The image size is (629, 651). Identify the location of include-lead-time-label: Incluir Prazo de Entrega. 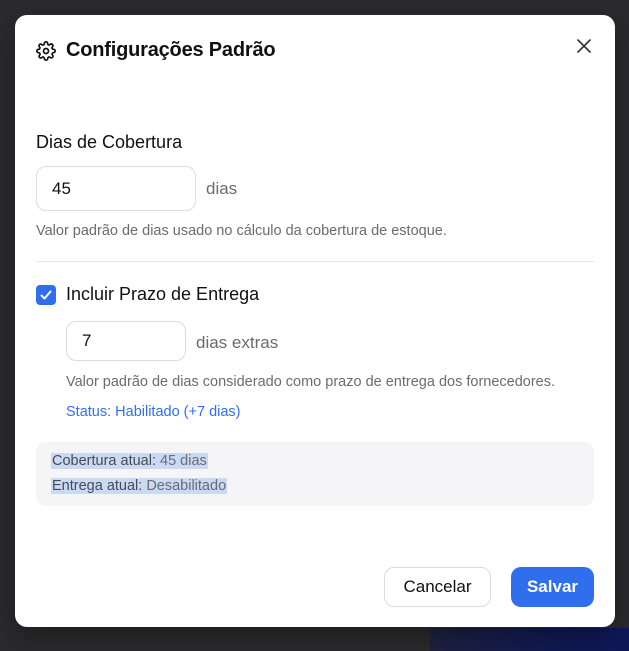
(162, 294).